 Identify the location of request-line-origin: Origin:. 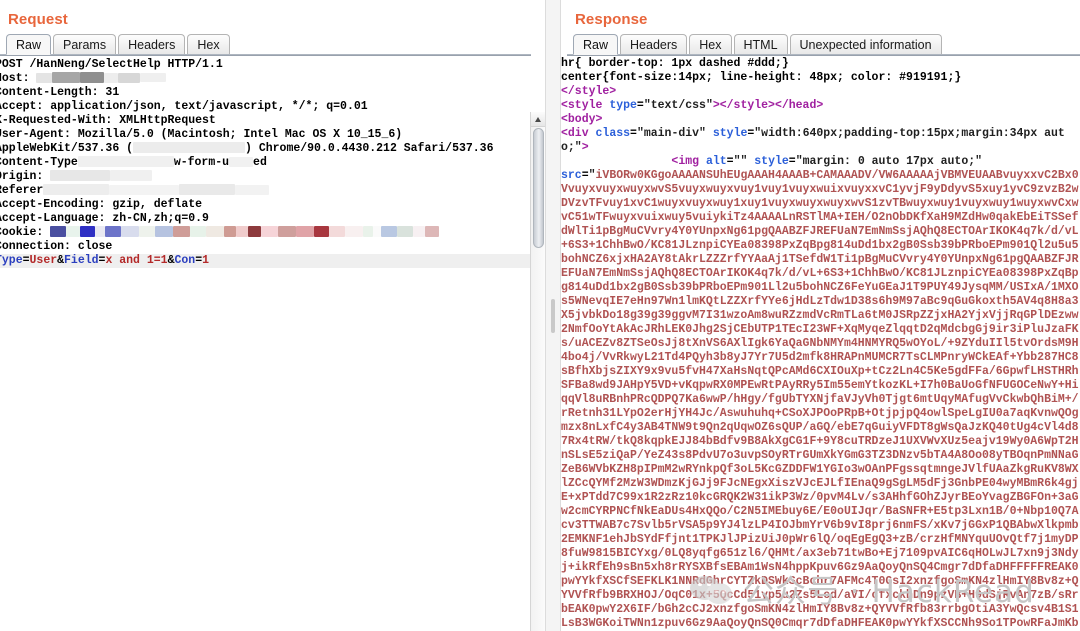
(76, 176).